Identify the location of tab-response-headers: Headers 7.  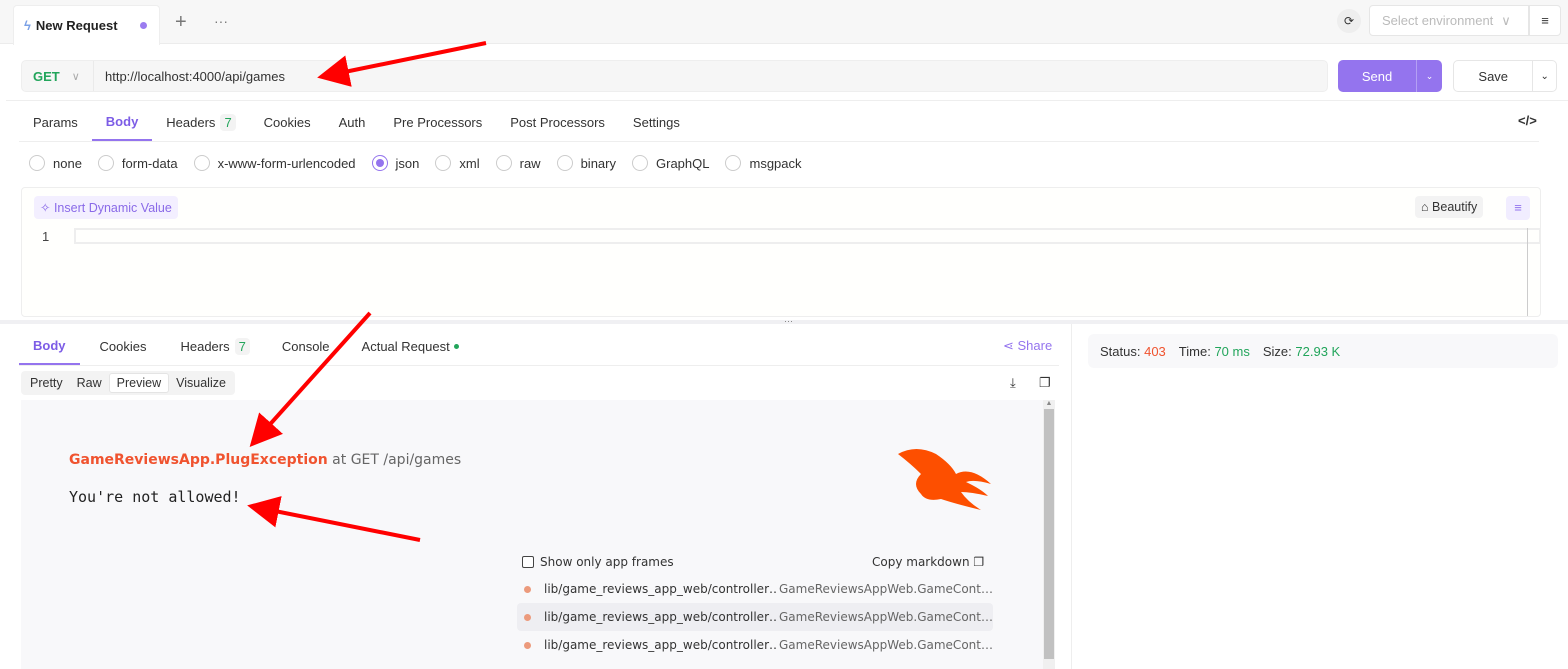
(214, 346).